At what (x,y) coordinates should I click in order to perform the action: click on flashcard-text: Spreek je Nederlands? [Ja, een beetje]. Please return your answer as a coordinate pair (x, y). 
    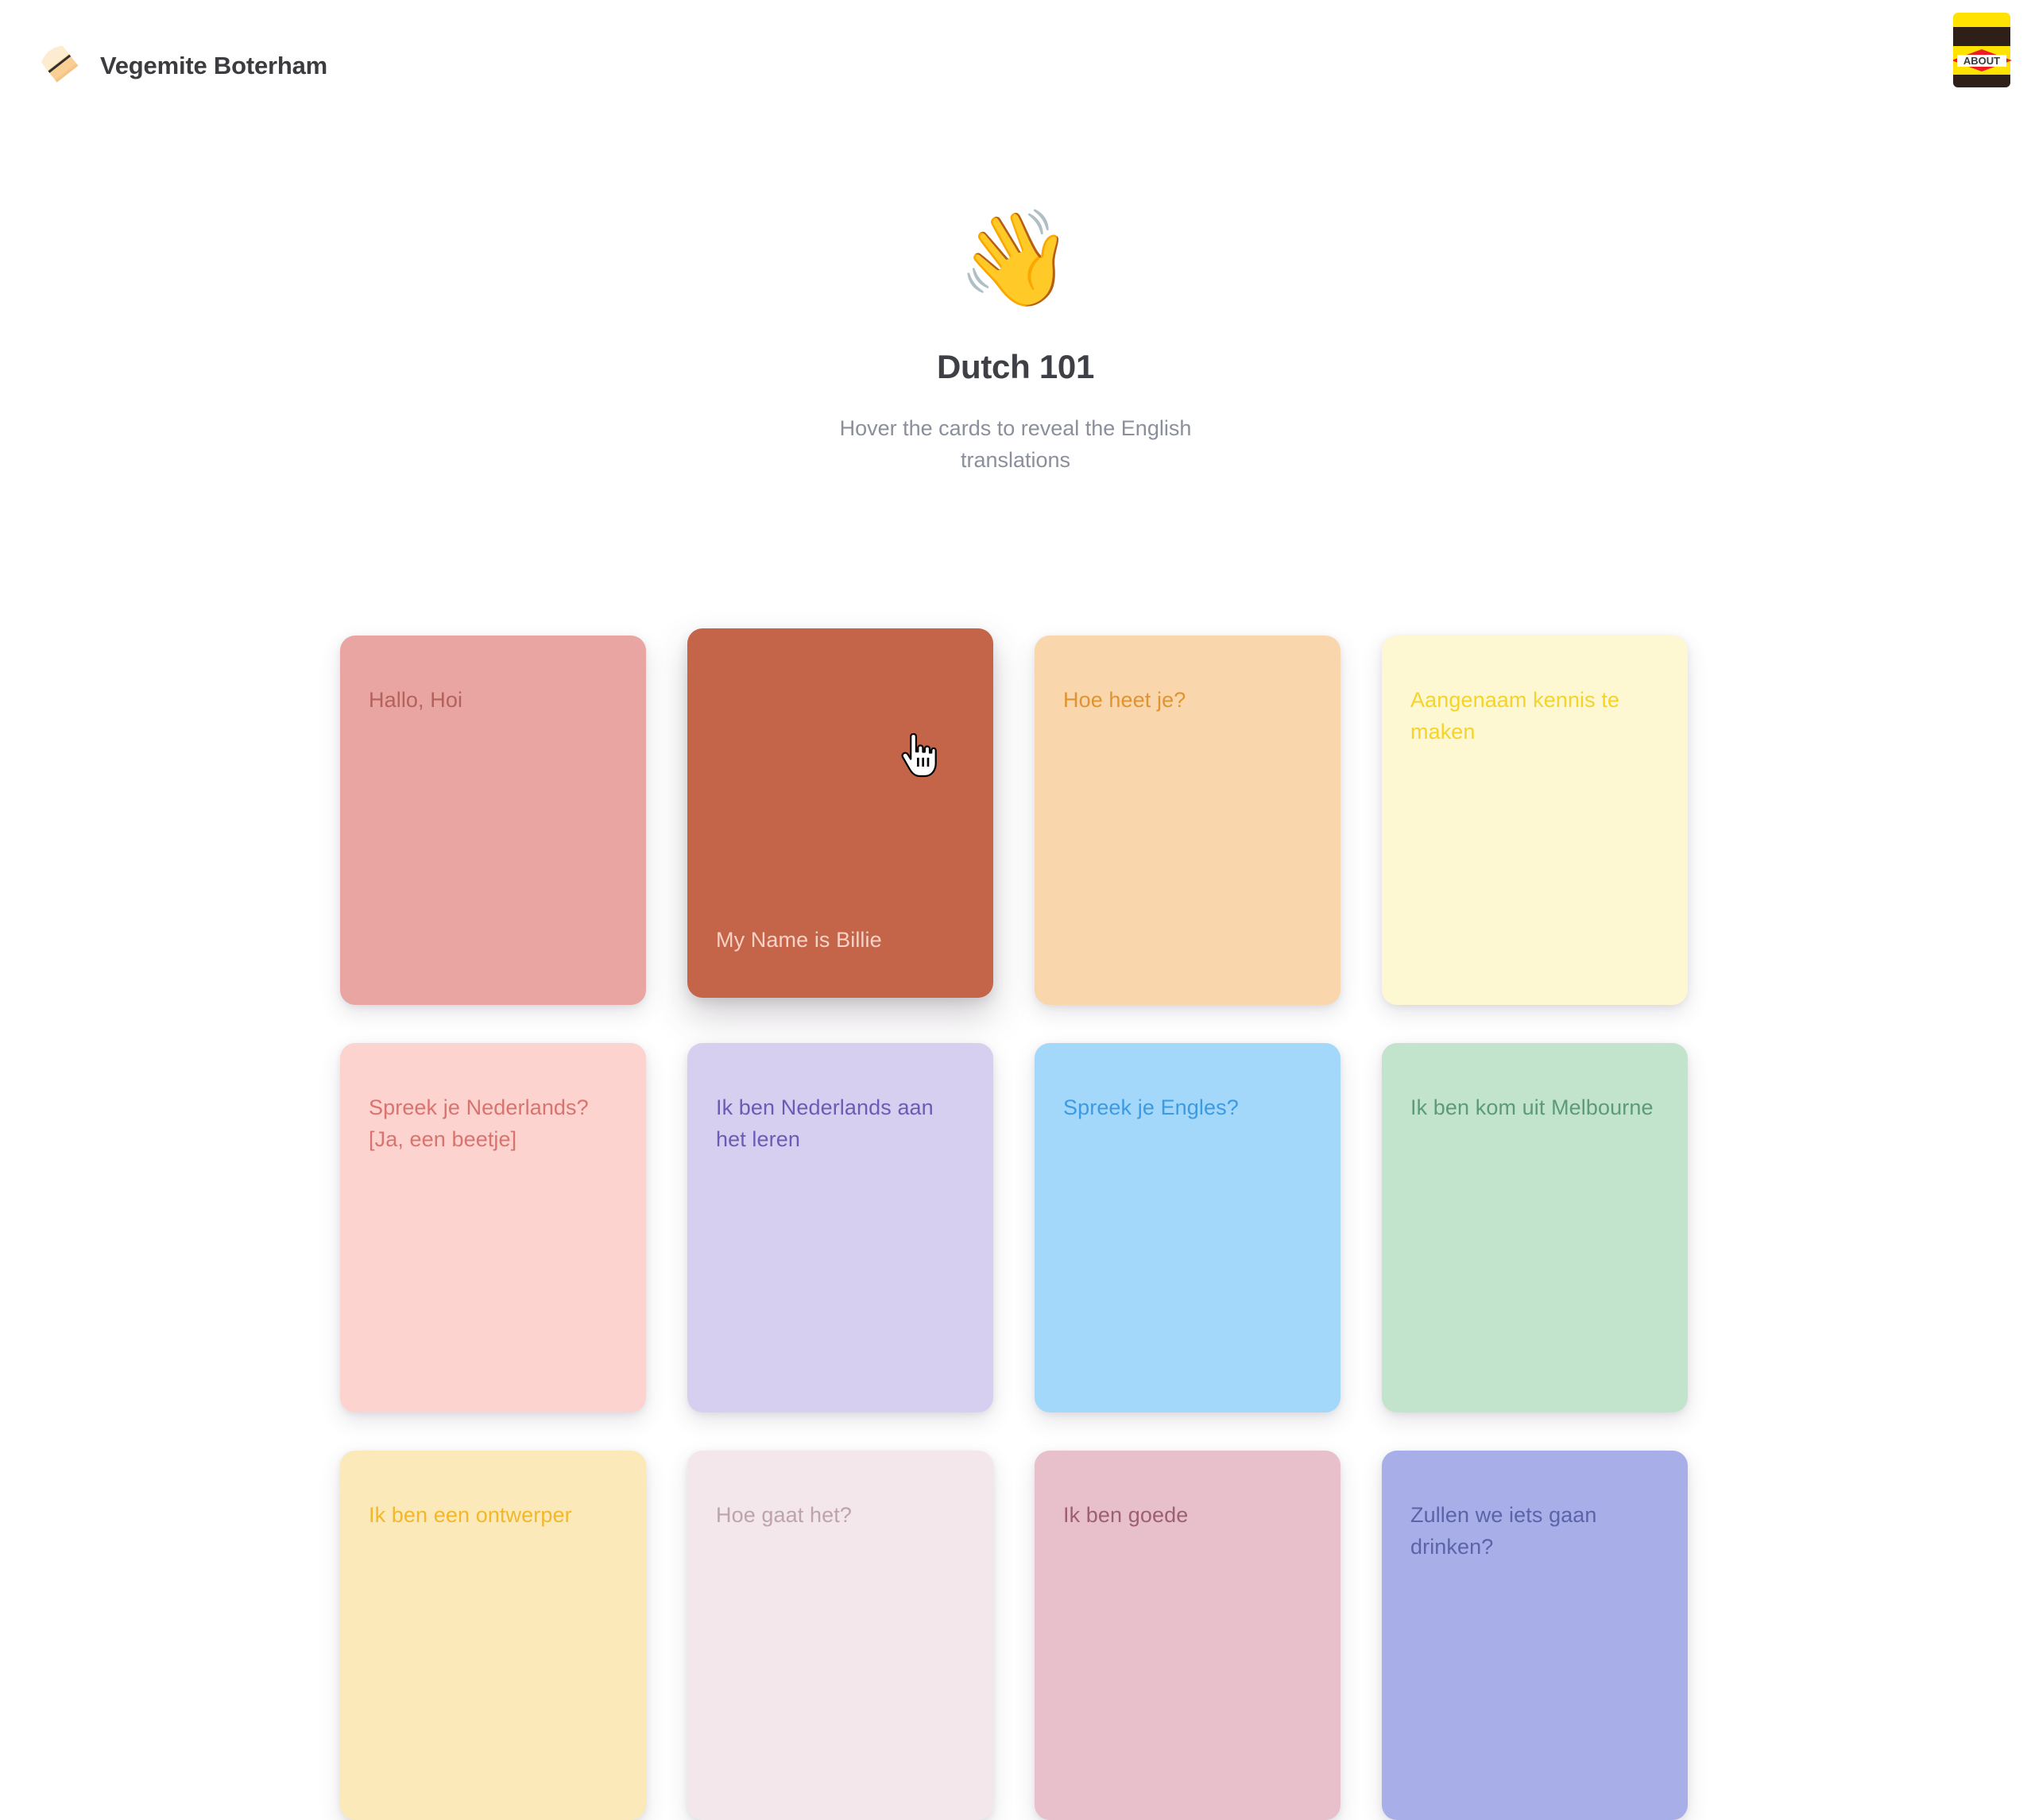
    Looking at the image, I should click on (479, 1123).